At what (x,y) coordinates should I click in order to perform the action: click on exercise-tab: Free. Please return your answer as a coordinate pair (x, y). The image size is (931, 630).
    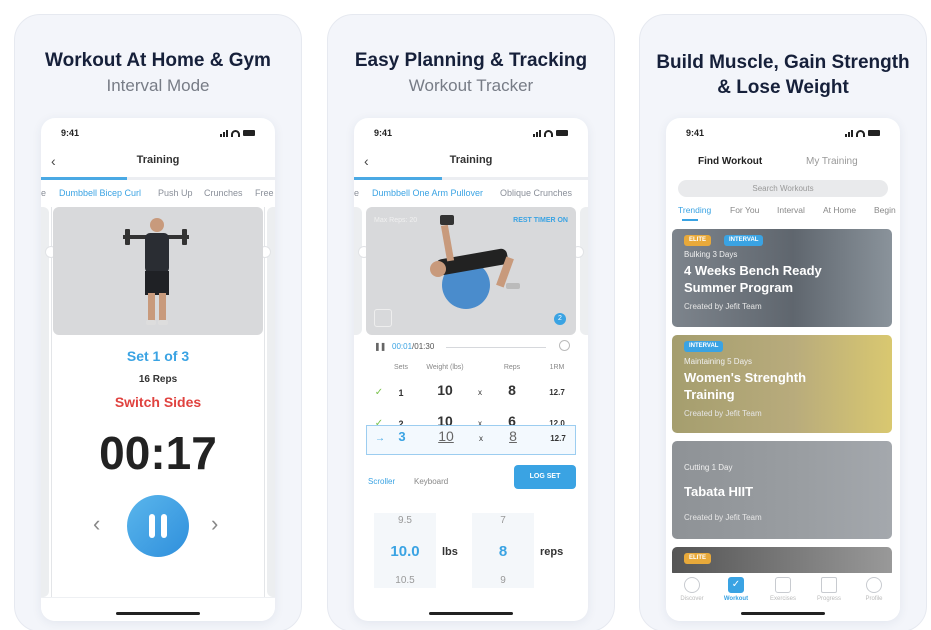
    Looking at the image, I should click on (264, 193).